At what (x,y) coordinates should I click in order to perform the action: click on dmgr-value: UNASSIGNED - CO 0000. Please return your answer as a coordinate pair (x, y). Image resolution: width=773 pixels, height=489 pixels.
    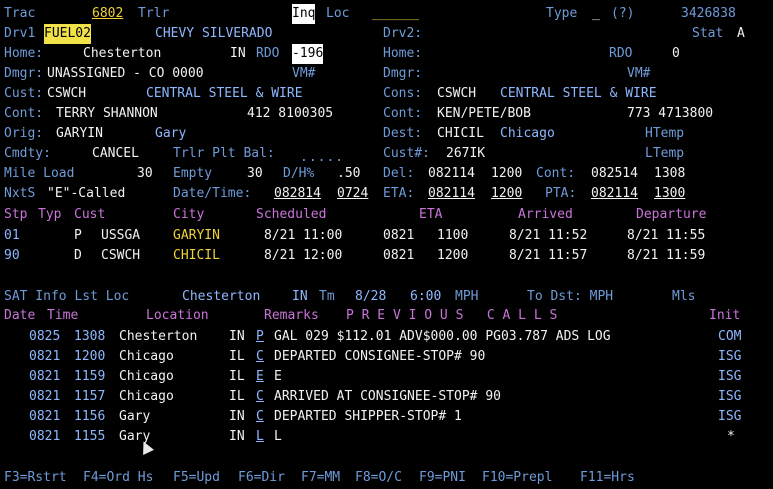
    Looking at the image, I should click on (125, 73).